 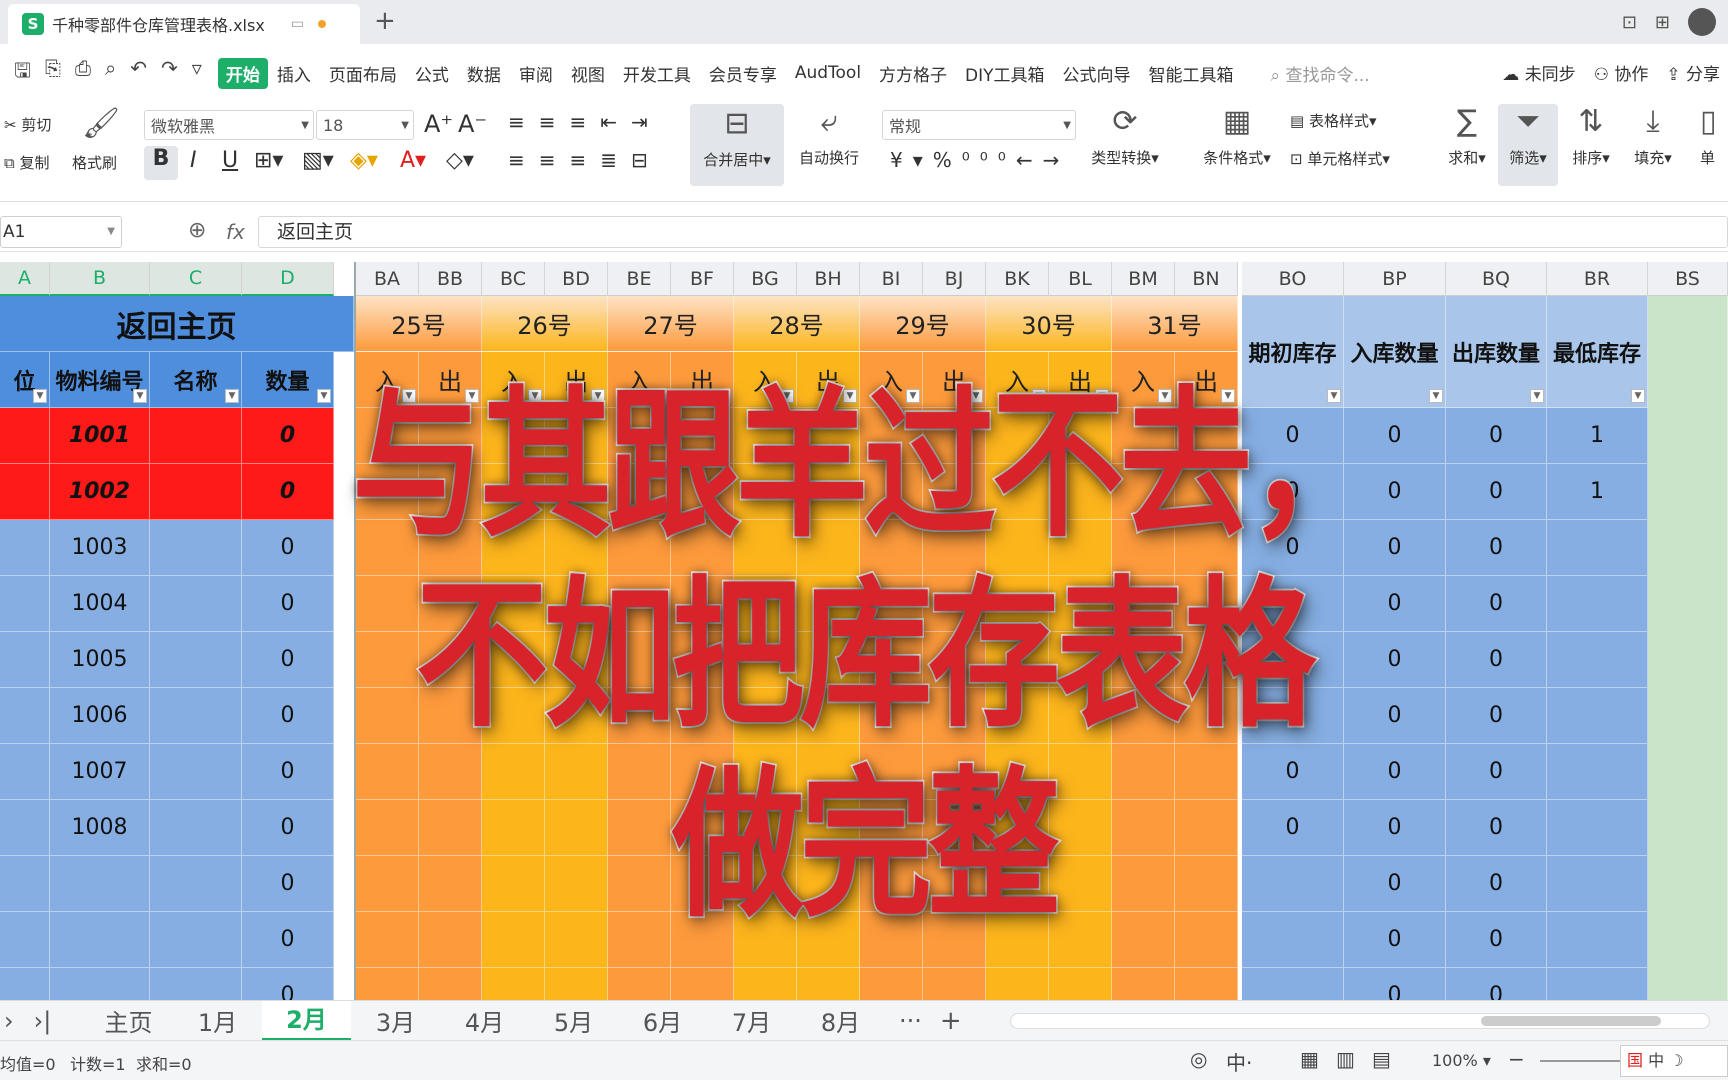 What do you see at coordinates (588, 73) in the screenshot?
I see `menu-item-6: 视图` at bounding box center [588, 73].